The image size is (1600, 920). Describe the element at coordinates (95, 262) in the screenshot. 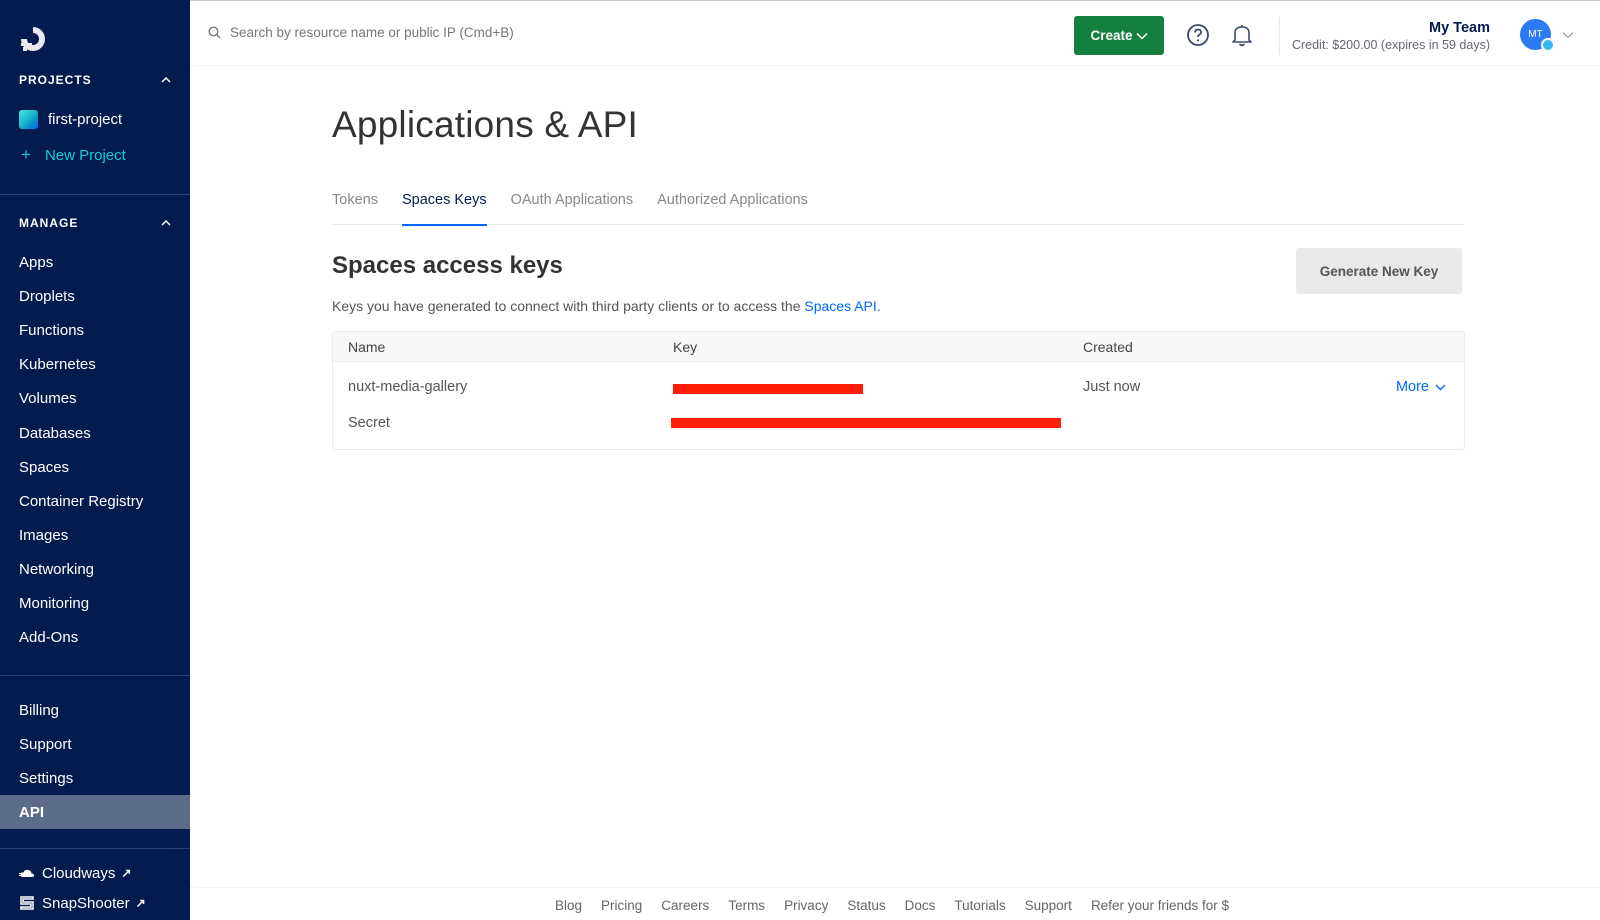

I see `sidebar-item-apps: Apps` at that location.